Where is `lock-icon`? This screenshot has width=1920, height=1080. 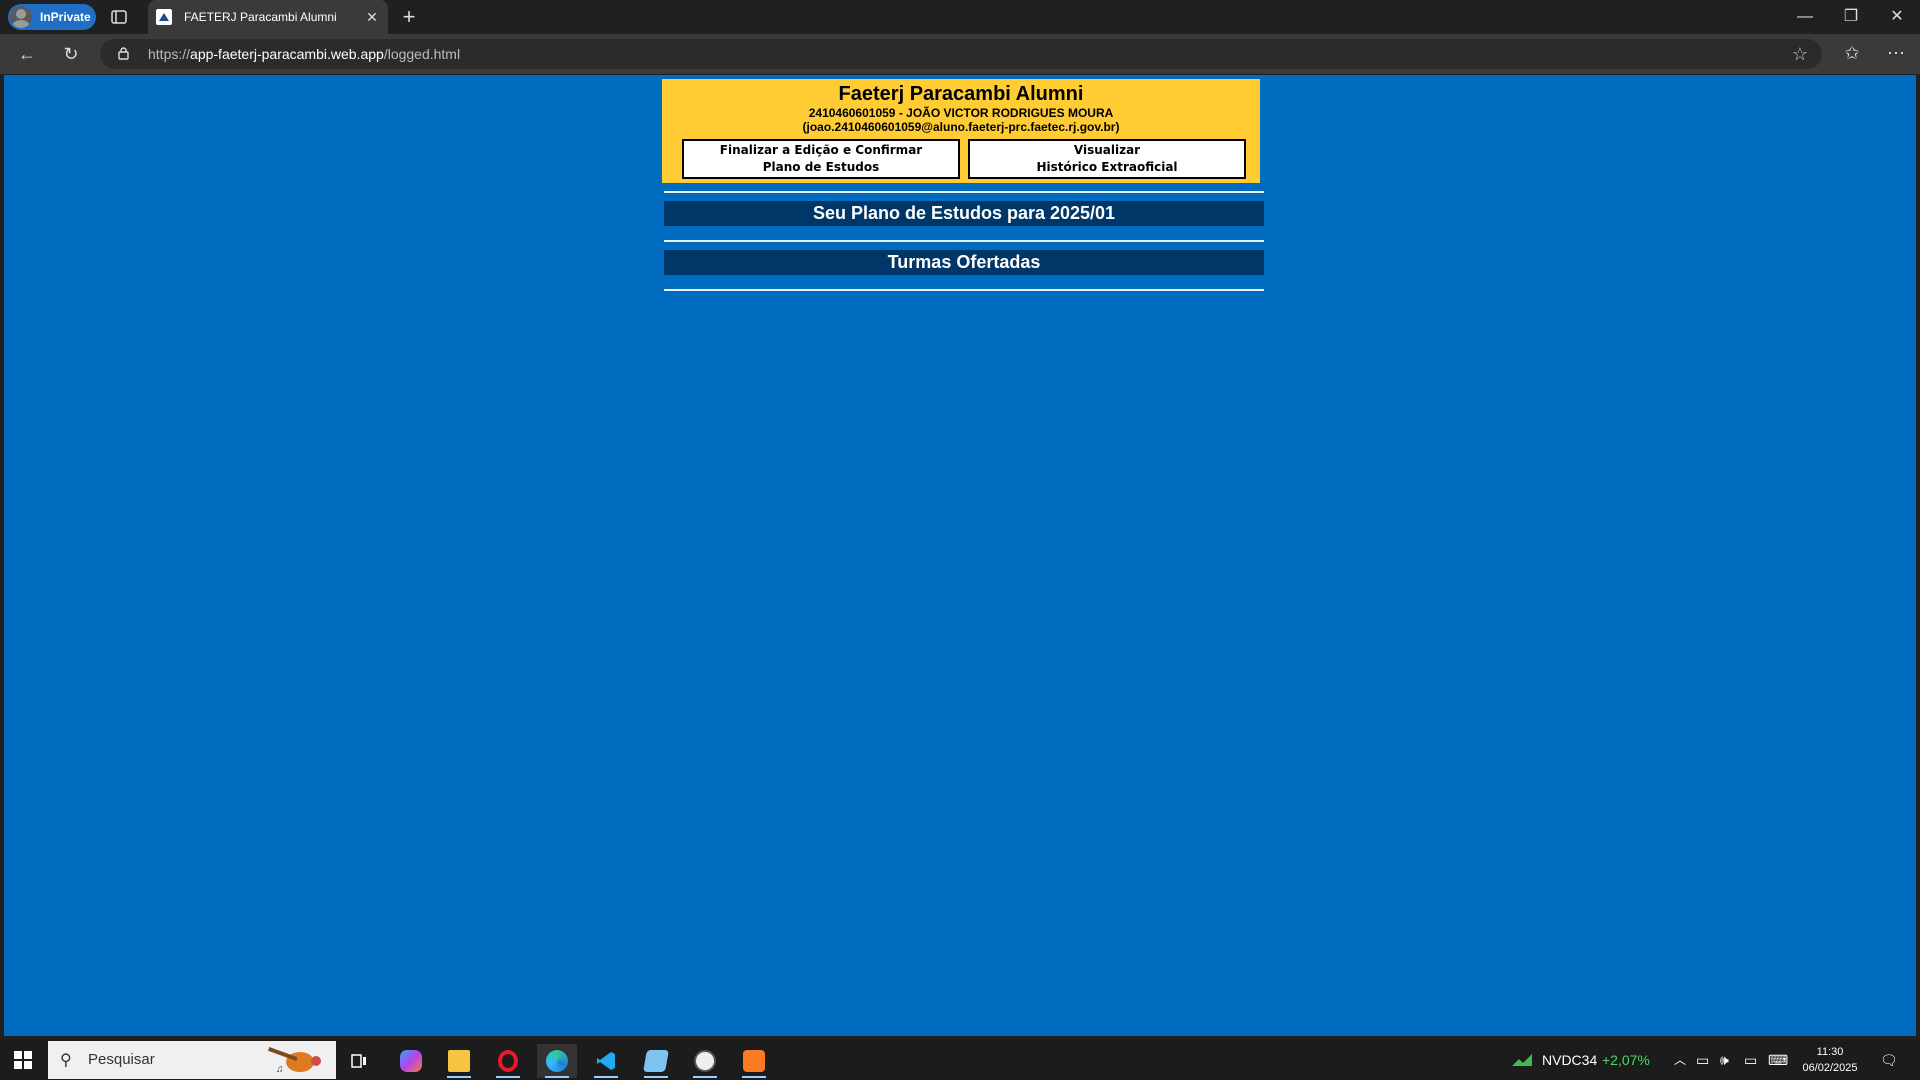 lock-icon is located at coordinates (123, 53).